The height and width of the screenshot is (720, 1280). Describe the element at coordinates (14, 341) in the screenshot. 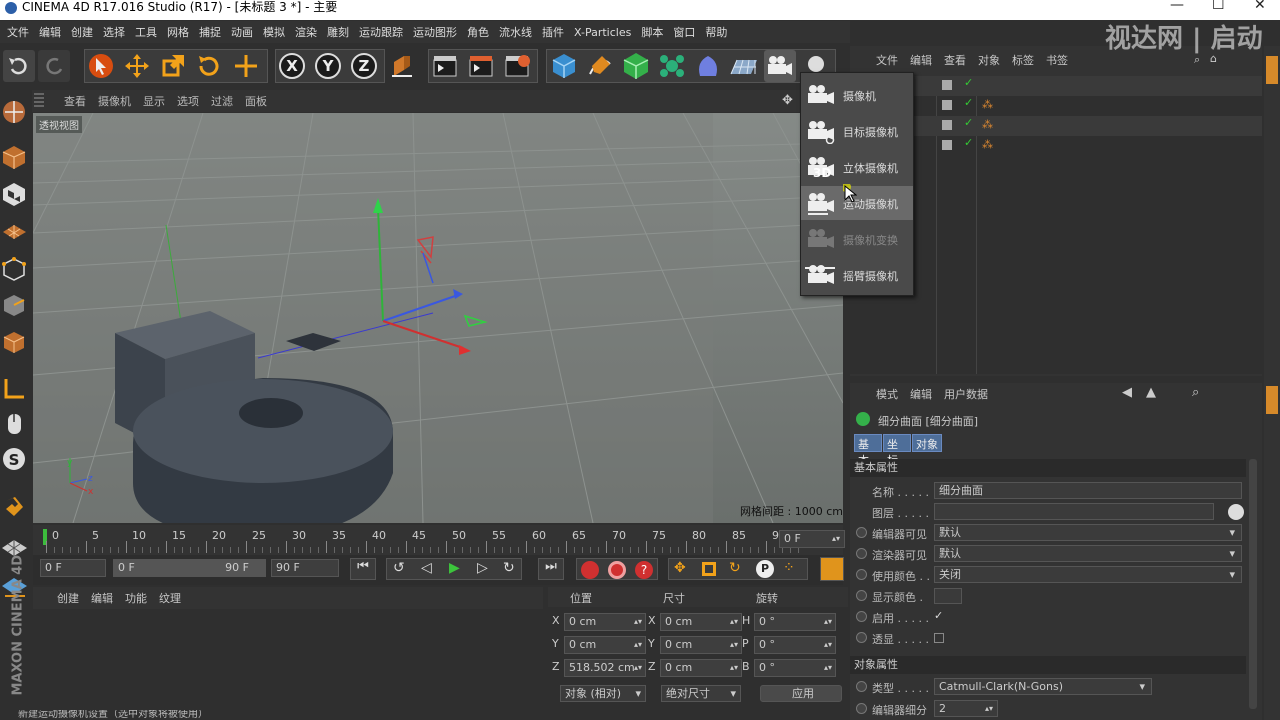

I see `polygons-mode-icon` at that location.